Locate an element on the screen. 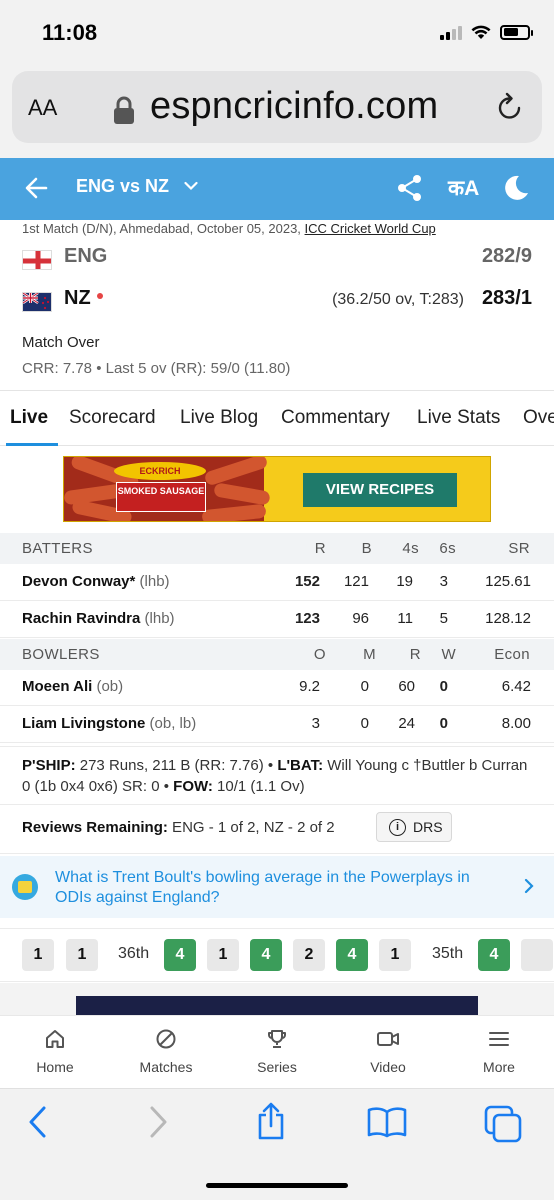  home-indicator is located at coordinates (277, 1185).